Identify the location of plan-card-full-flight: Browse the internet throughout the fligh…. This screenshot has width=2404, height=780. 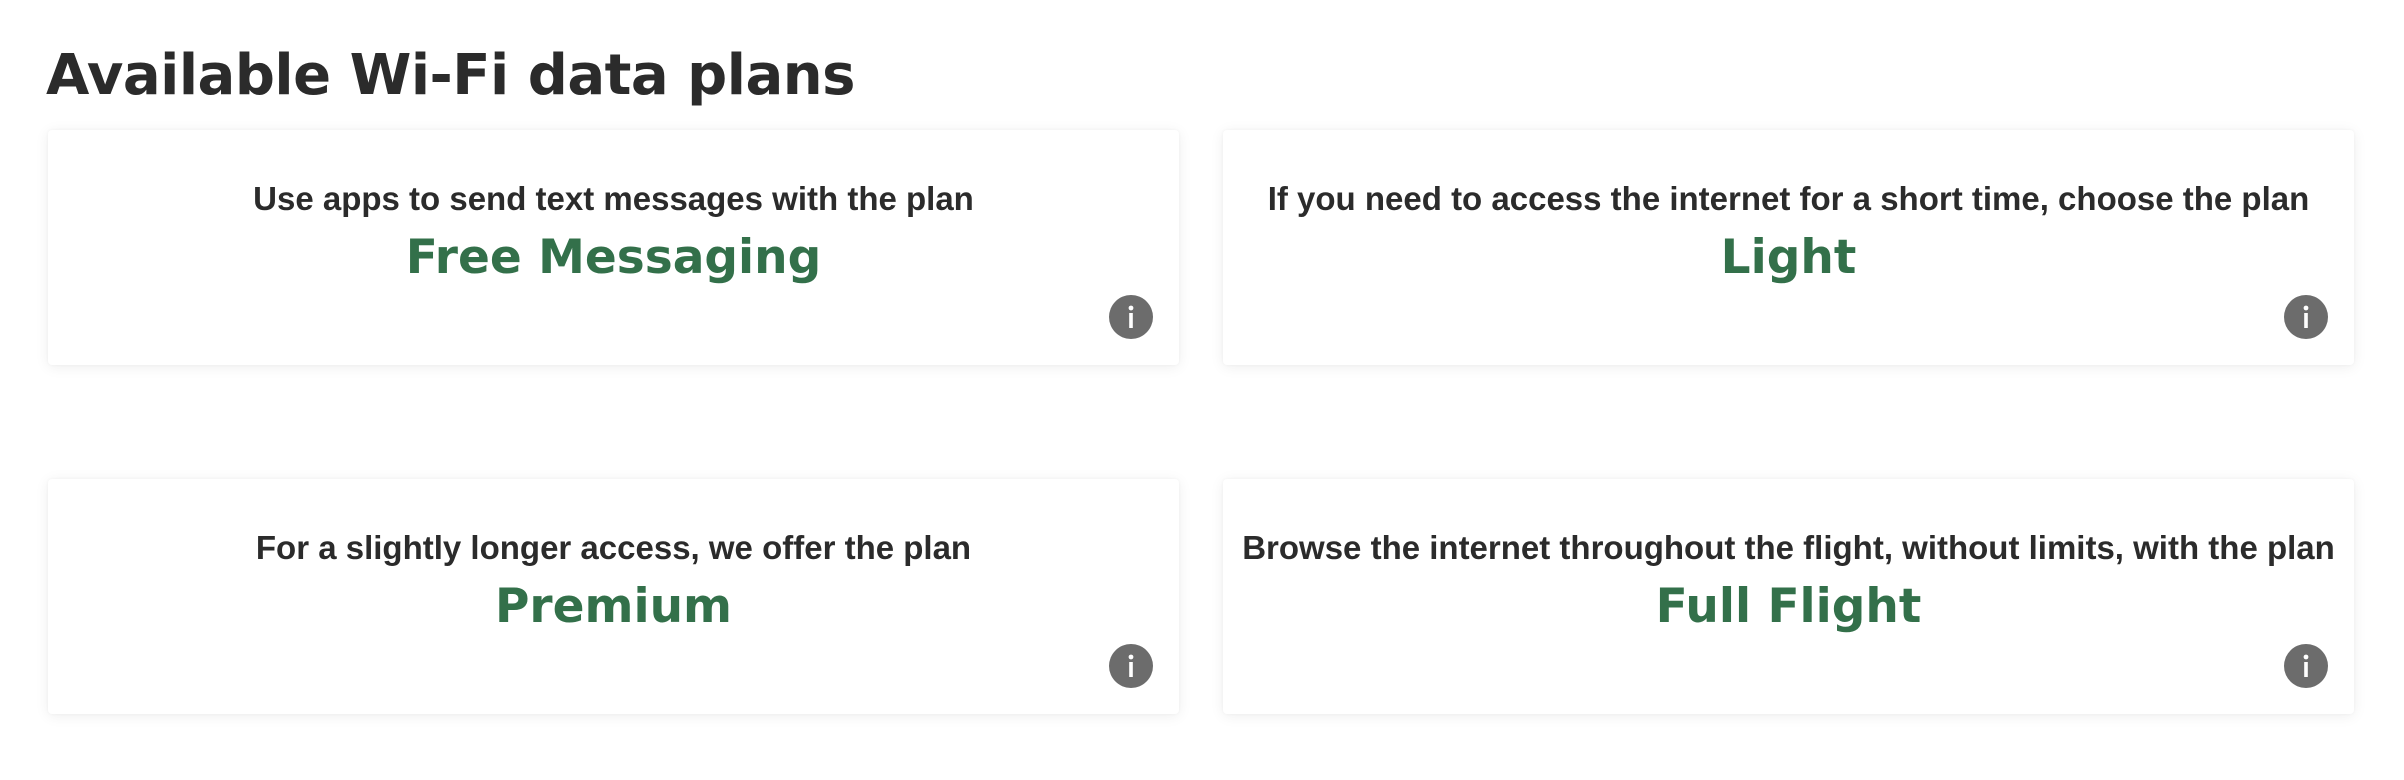
(1788, 596).